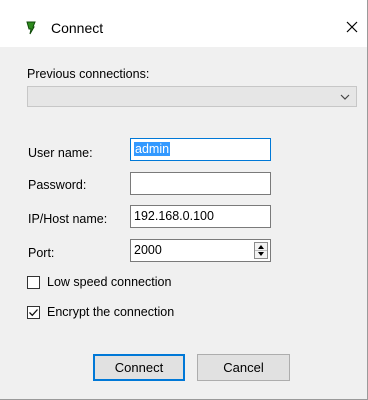  What do you see at coordinates (192, 96) in the screenshot?
I see `previous-connections-dropdown` at bounding box center [192, 96].